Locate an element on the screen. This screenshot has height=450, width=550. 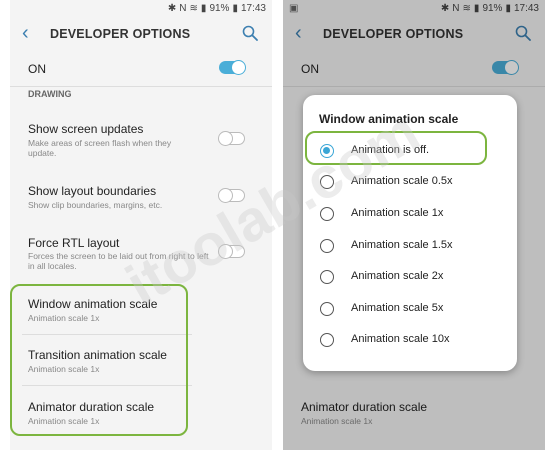
setting-title: Force RTL layout is located at coordinates (74, 243).